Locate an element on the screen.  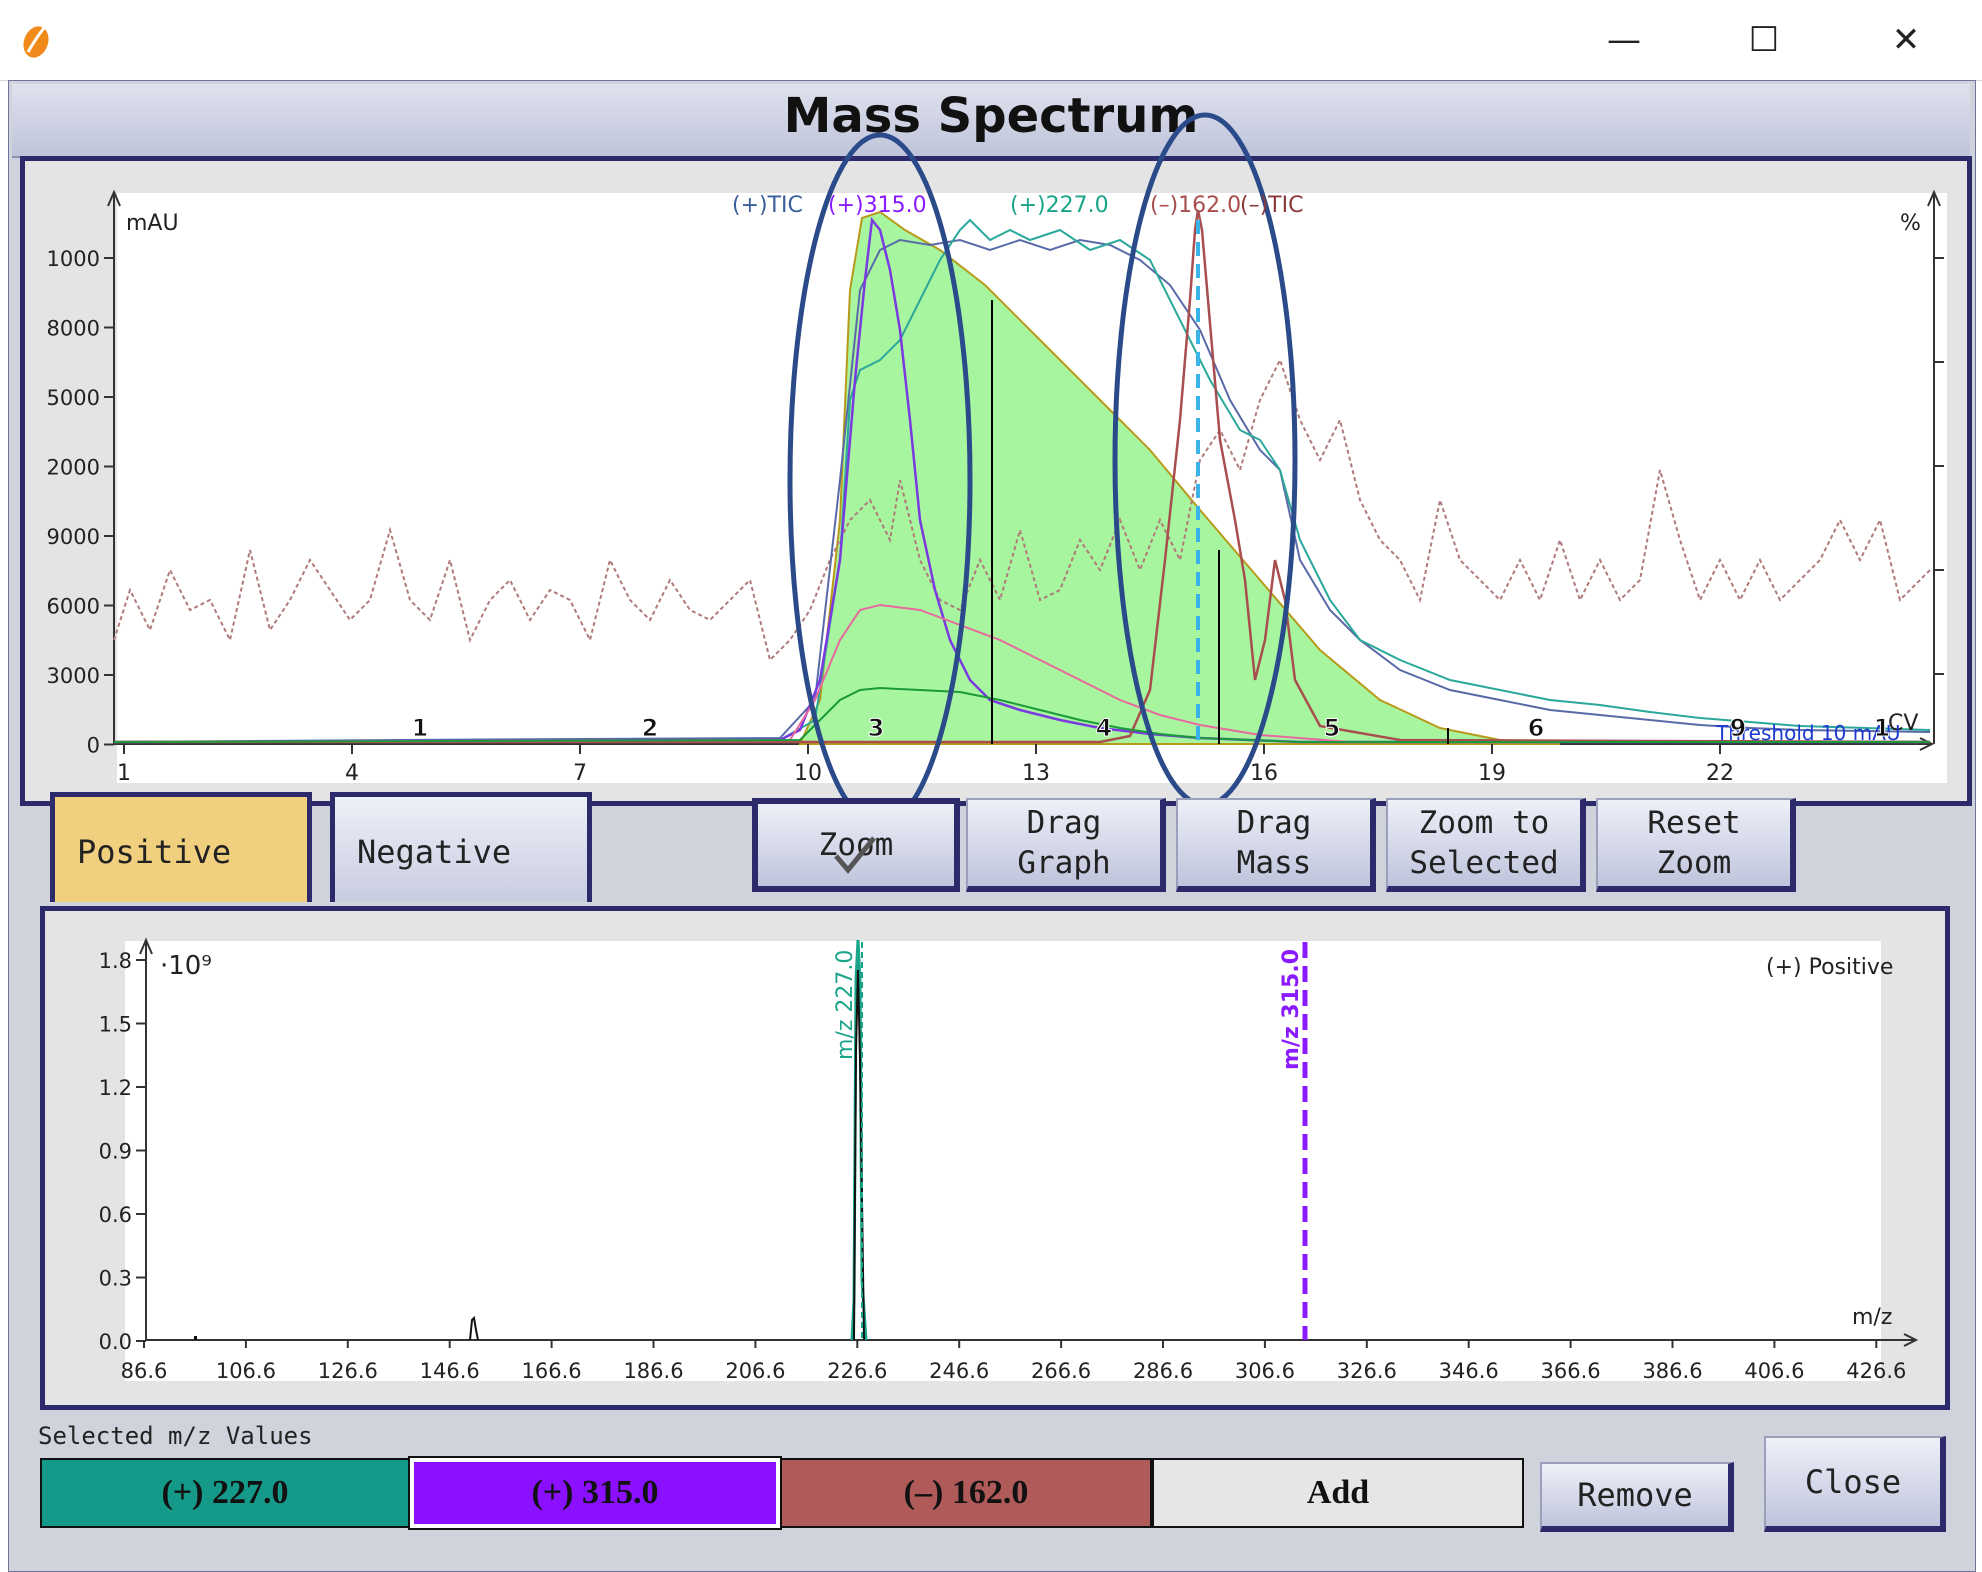
spec-x-tick-label: 146.6 is located at coordinates (450, 1371).